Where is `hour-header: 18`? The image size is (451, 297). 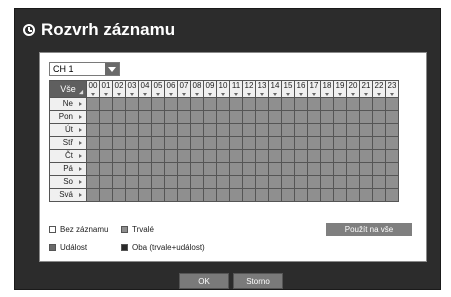 hour-header: 18 is located at coordinates (327, 89).